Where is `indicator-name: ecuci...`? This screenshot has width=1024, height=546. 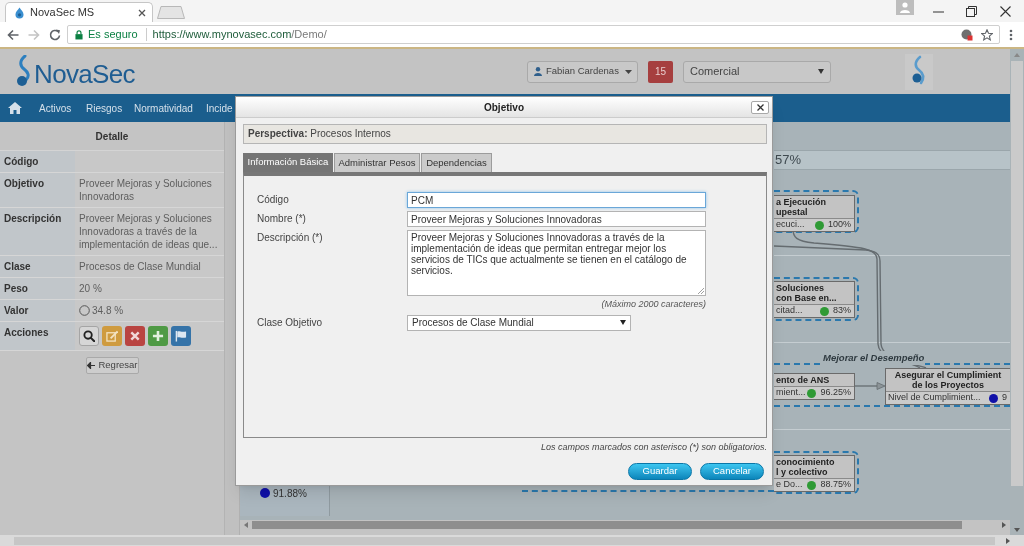 indicator-name: ecuci... is located at coordinates (791, 225).